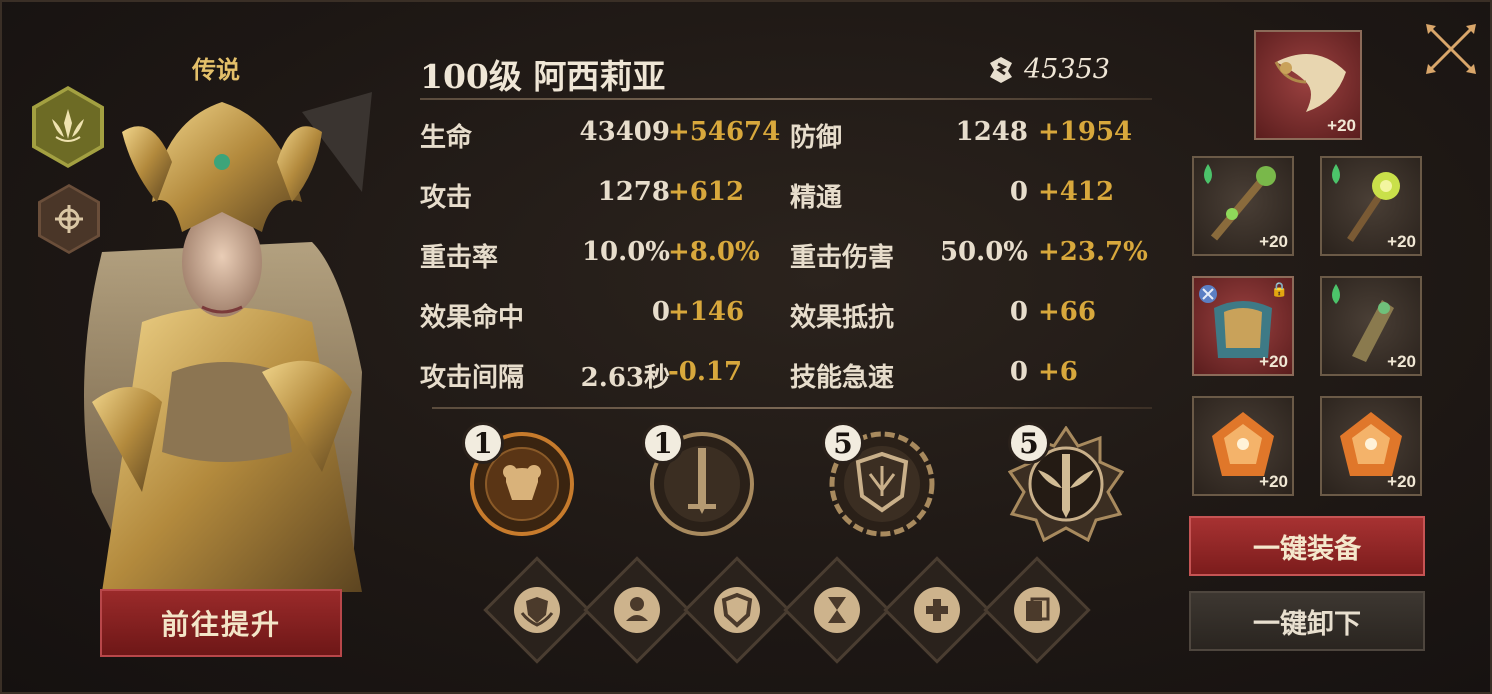 This screenshot has width=1492, height=694. What do you see at coordinates (1243, 446) in the screenshot?
I see `equip-slot-gem-1: +20` at bounding box center [1243, 446].